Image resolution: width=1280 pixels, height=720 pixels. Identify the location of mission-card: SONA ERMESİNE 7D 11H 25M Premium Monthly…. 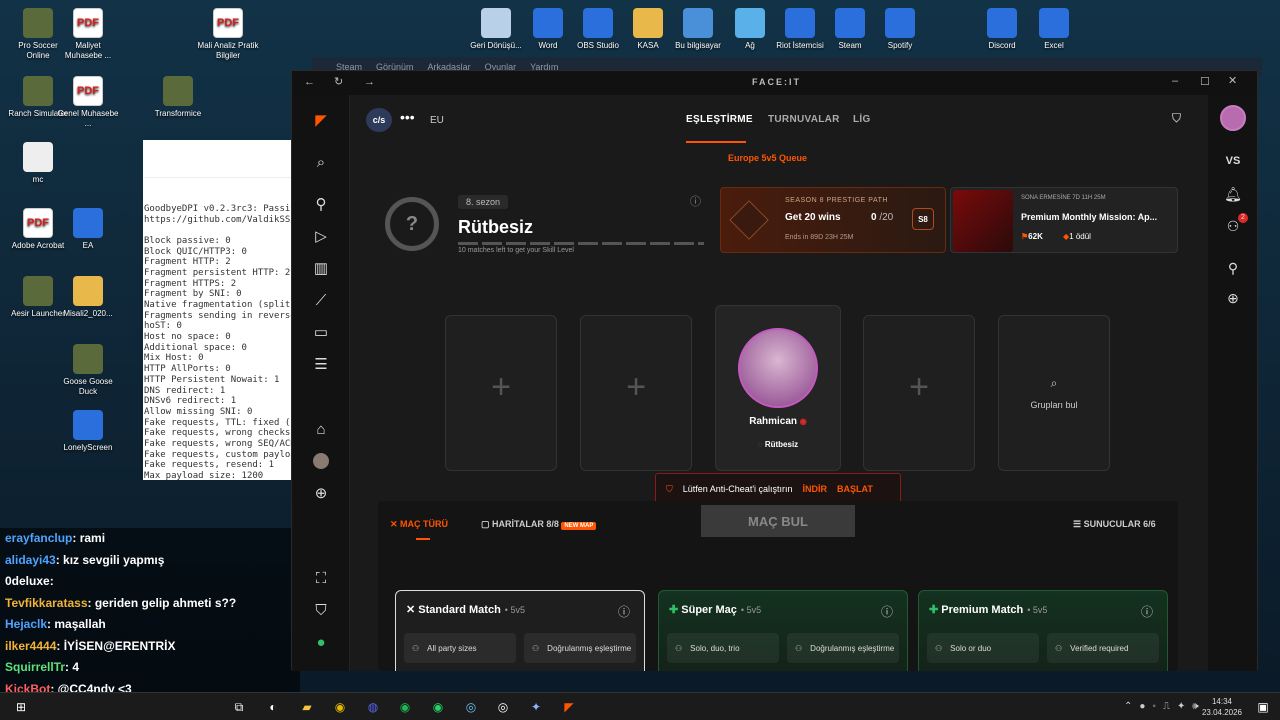
(1064, 220).